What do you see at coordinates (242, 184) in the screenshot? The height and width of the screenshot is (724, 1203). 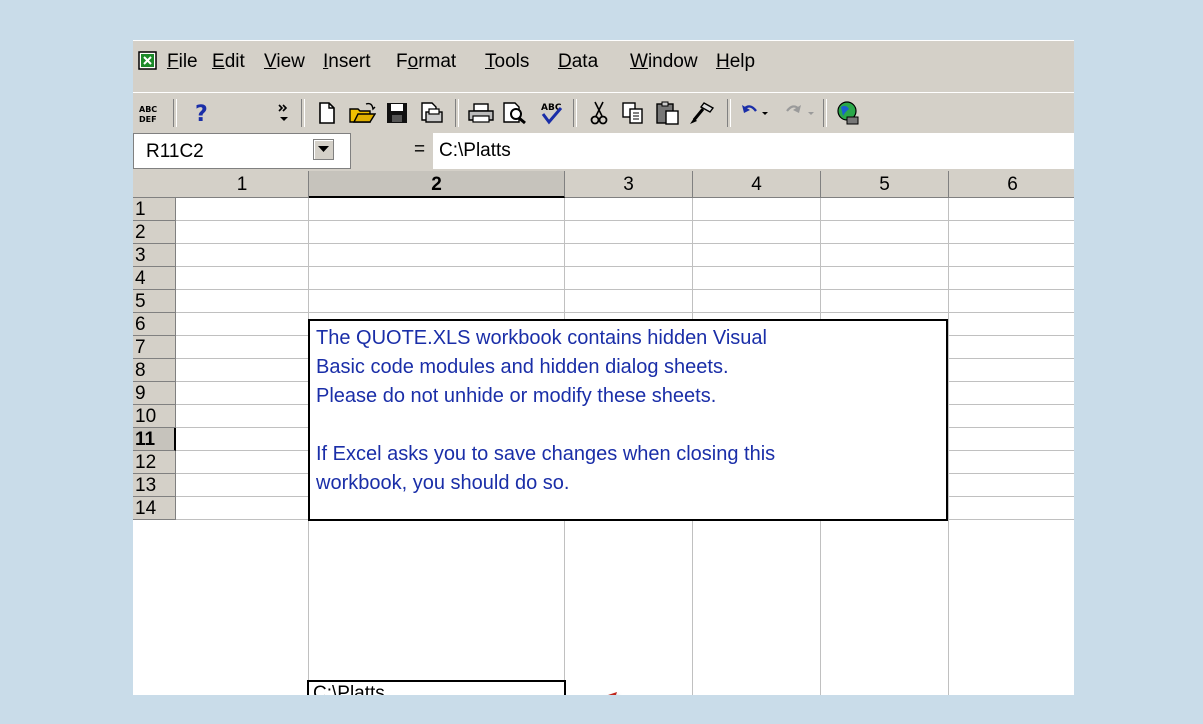 I see `column-header: 1` at bounding box center [242, 184].